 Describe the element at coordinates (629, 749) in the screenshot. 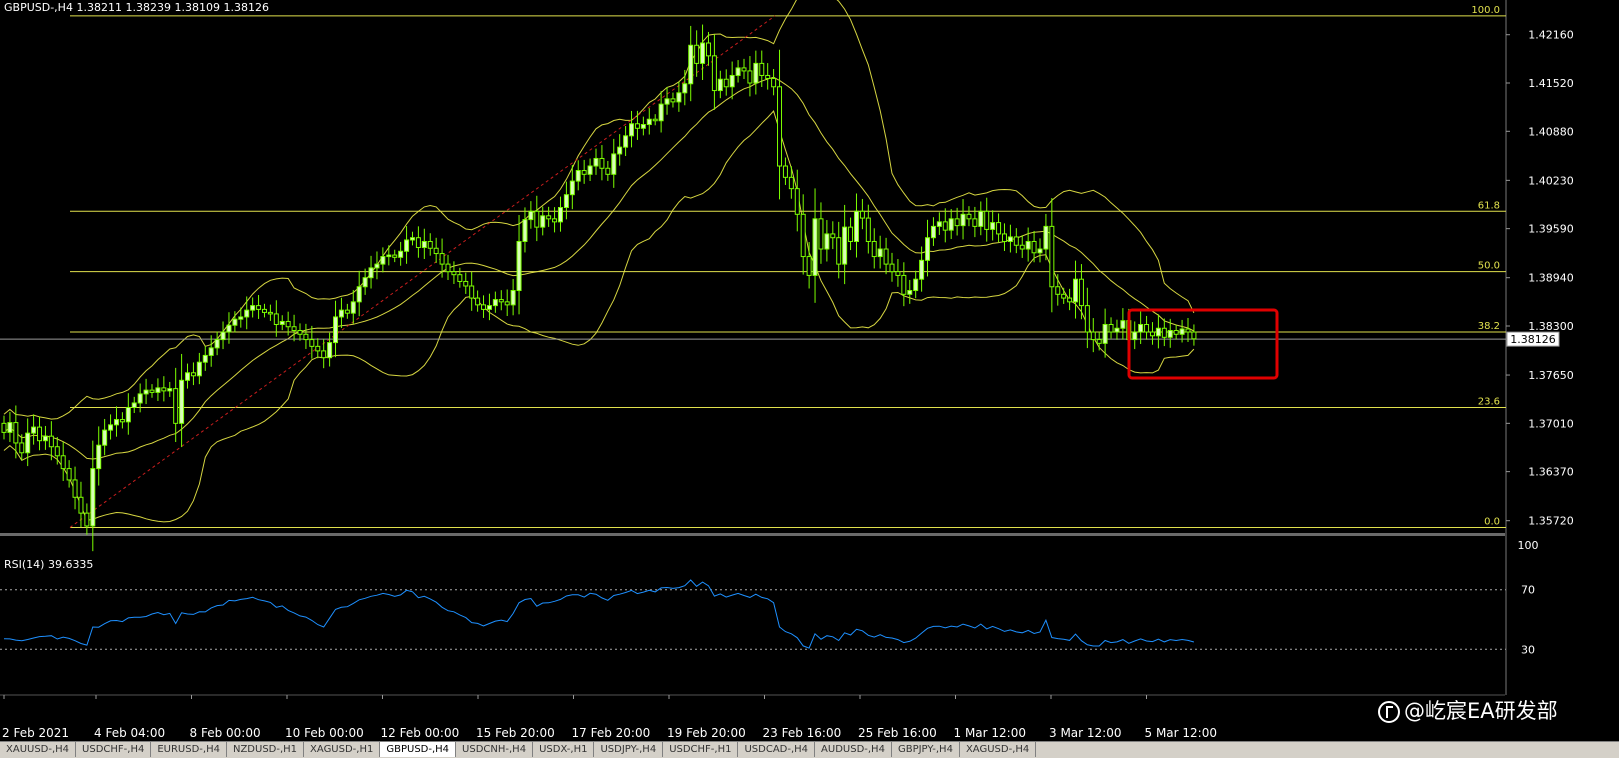

I see `chart-tab: USDJPY-,H4` at that location.